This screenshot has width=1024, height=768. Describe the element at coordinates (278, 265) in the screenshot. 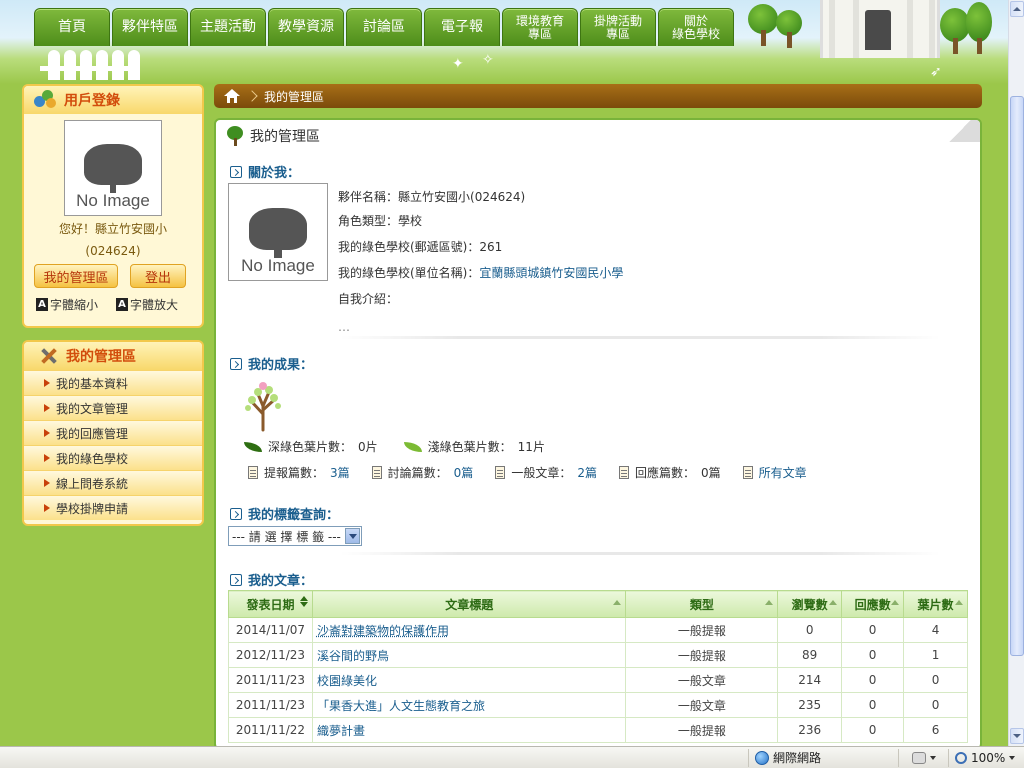

I see `avatar-placeholder-text: No Image` at that location.